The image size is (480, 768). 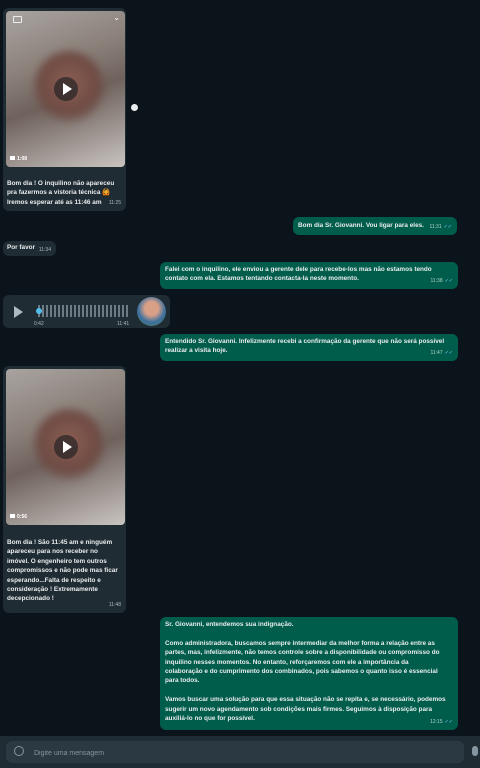 I want to click on incoming-voice-message: 0:42 11:41, so click(x=86, y=311).